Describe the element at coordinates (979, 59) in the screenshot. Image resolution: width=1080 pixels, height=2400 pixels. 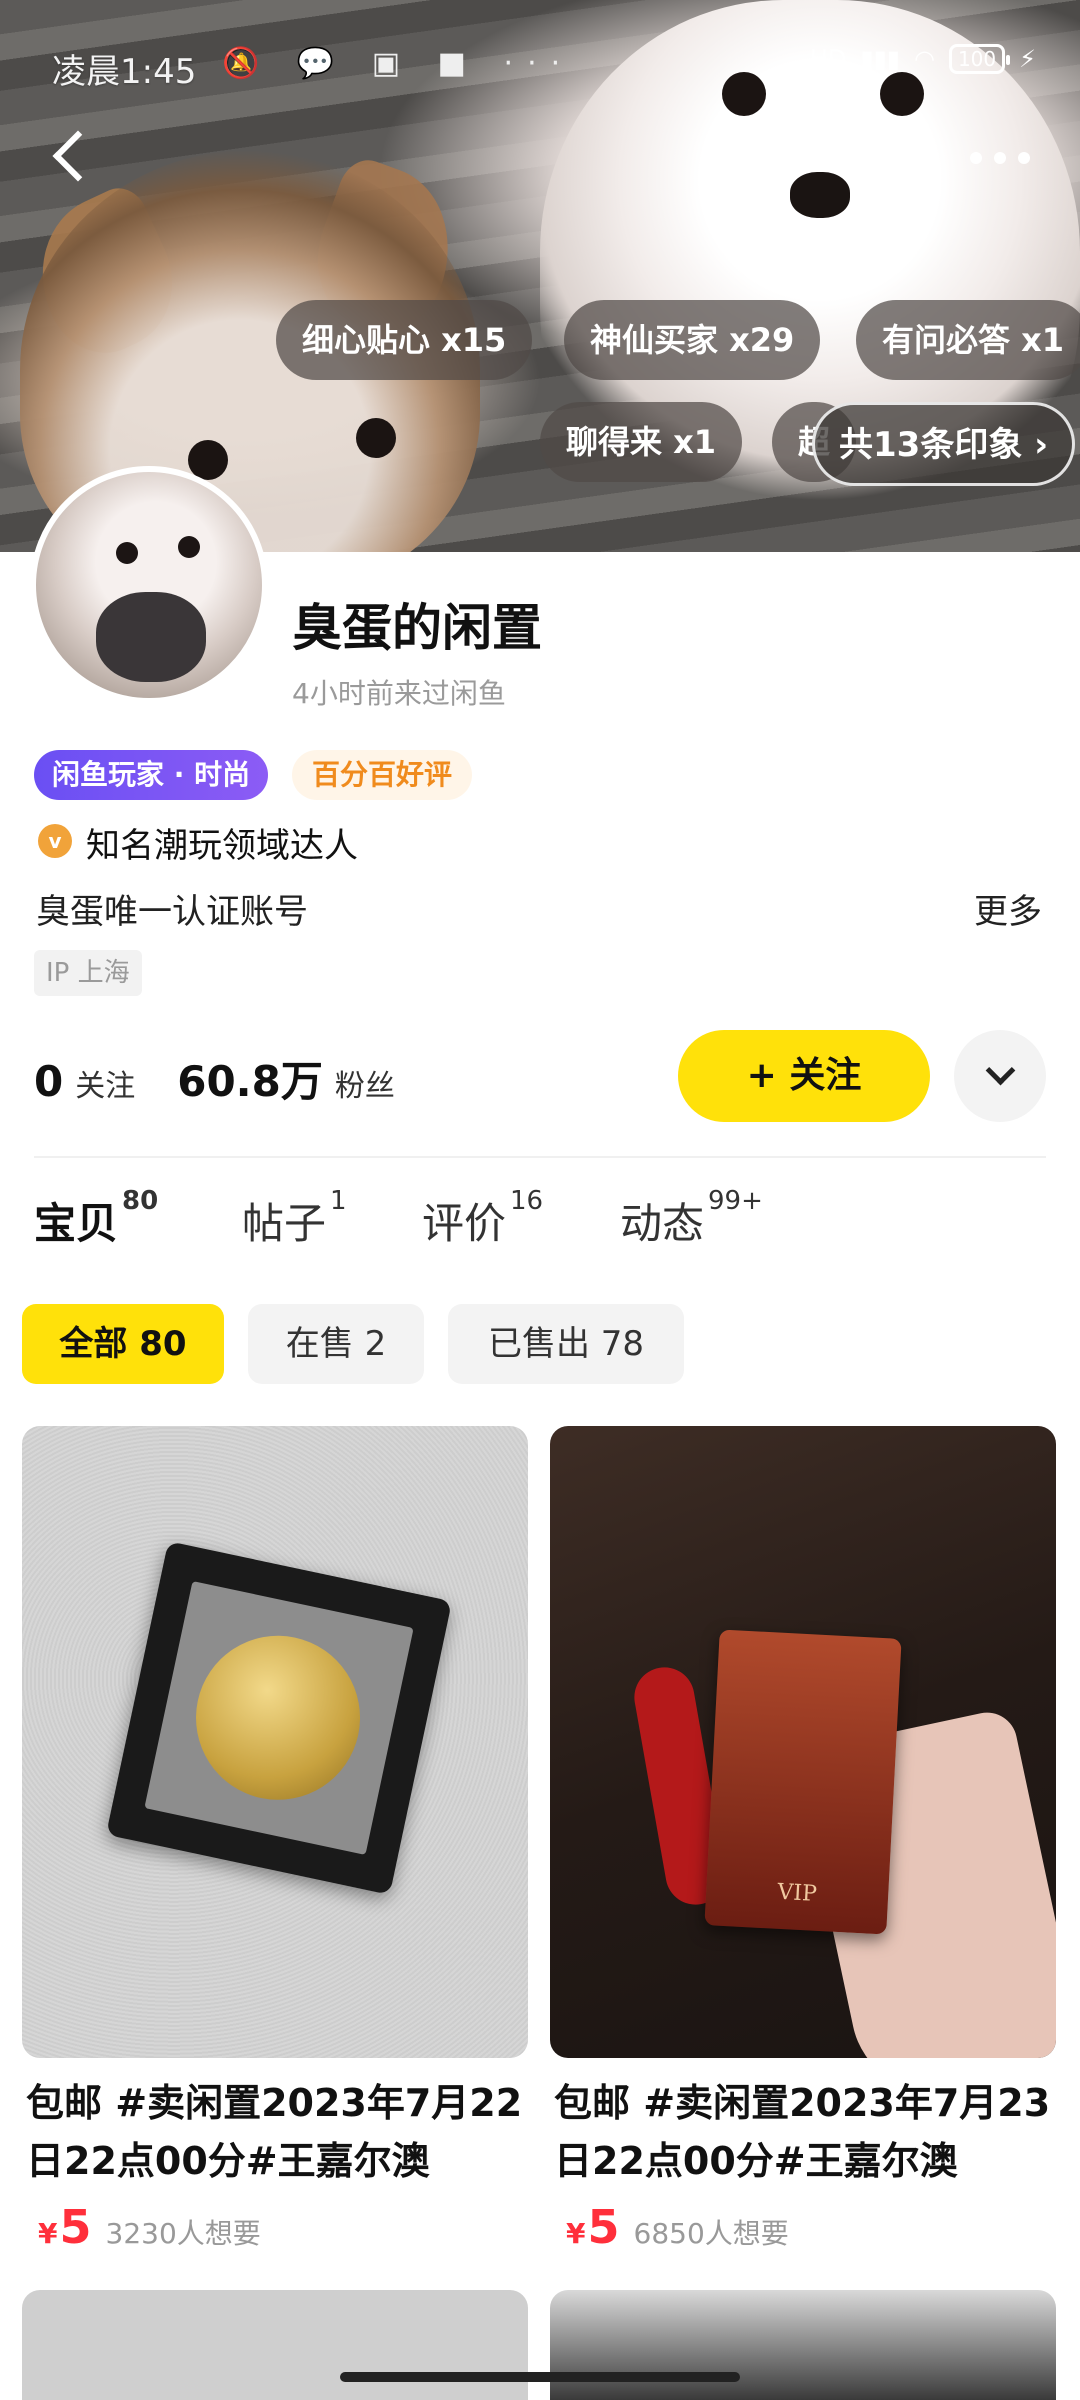
I see `battery-icon: 100` at that location.